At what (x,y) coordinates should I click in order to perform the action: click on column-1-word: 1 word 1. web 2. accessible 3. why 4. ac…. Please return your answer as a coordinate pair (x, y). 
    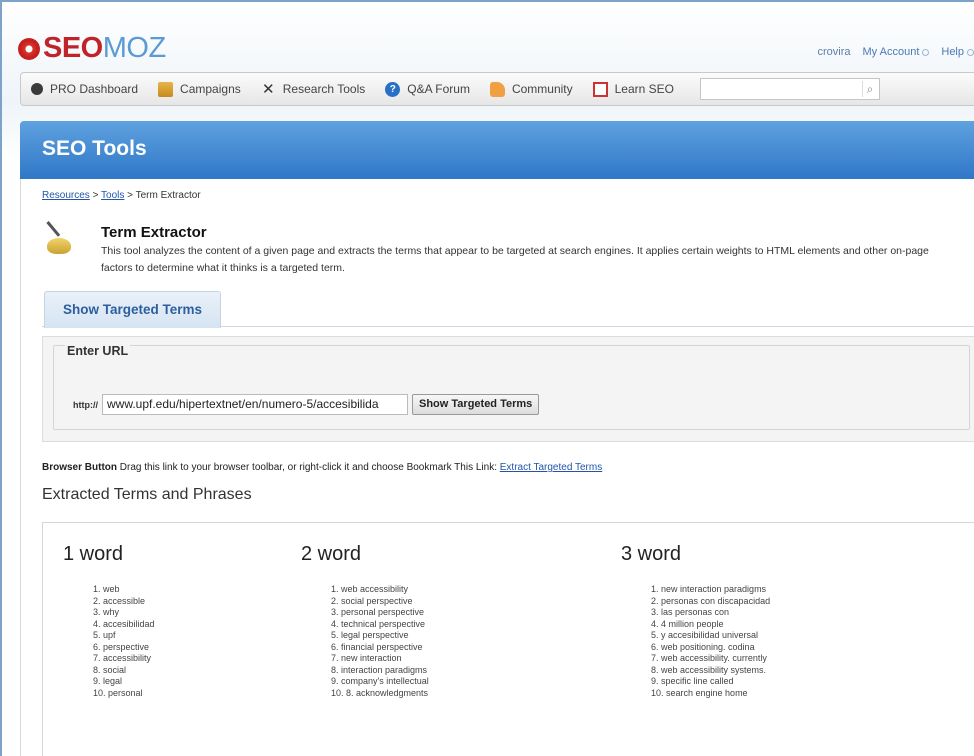
    Looking at the image, I should click on (109, 621).